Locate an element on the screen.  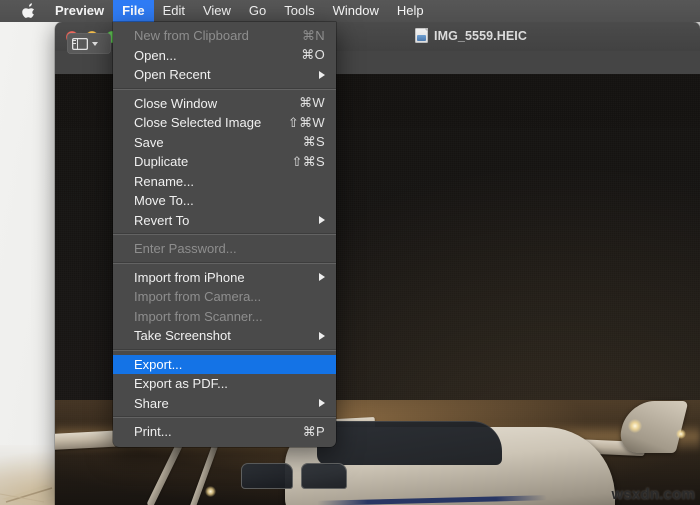
menu-item-shortcut: ⌘S is located at coordinates (313, 142).